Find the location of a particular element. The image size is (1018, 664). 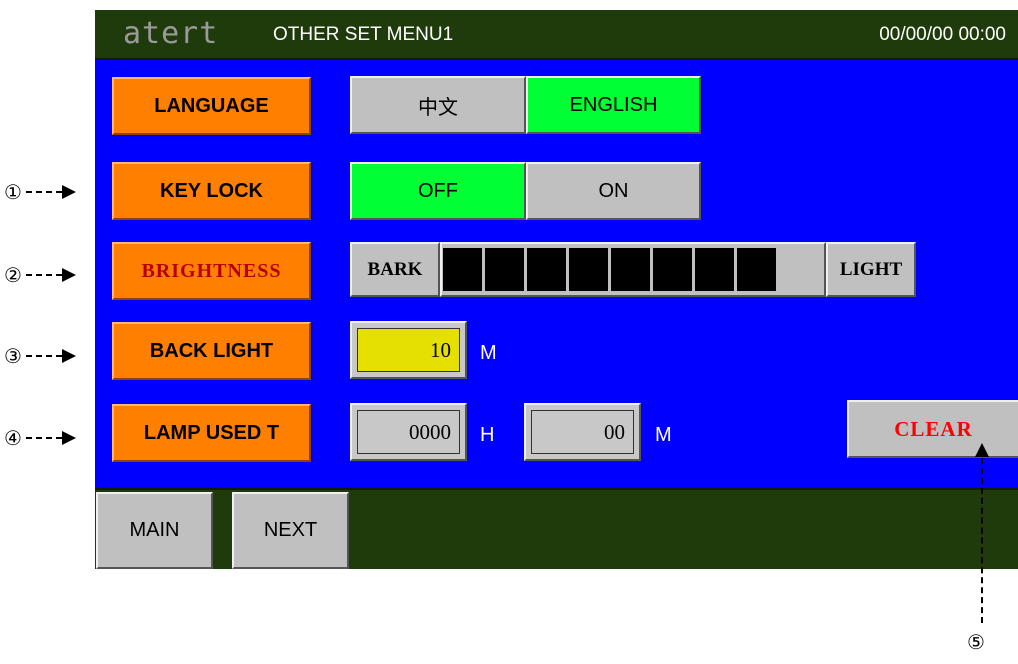

brightness-label: BRIGHTNESS is located at coordinates (211, 271).